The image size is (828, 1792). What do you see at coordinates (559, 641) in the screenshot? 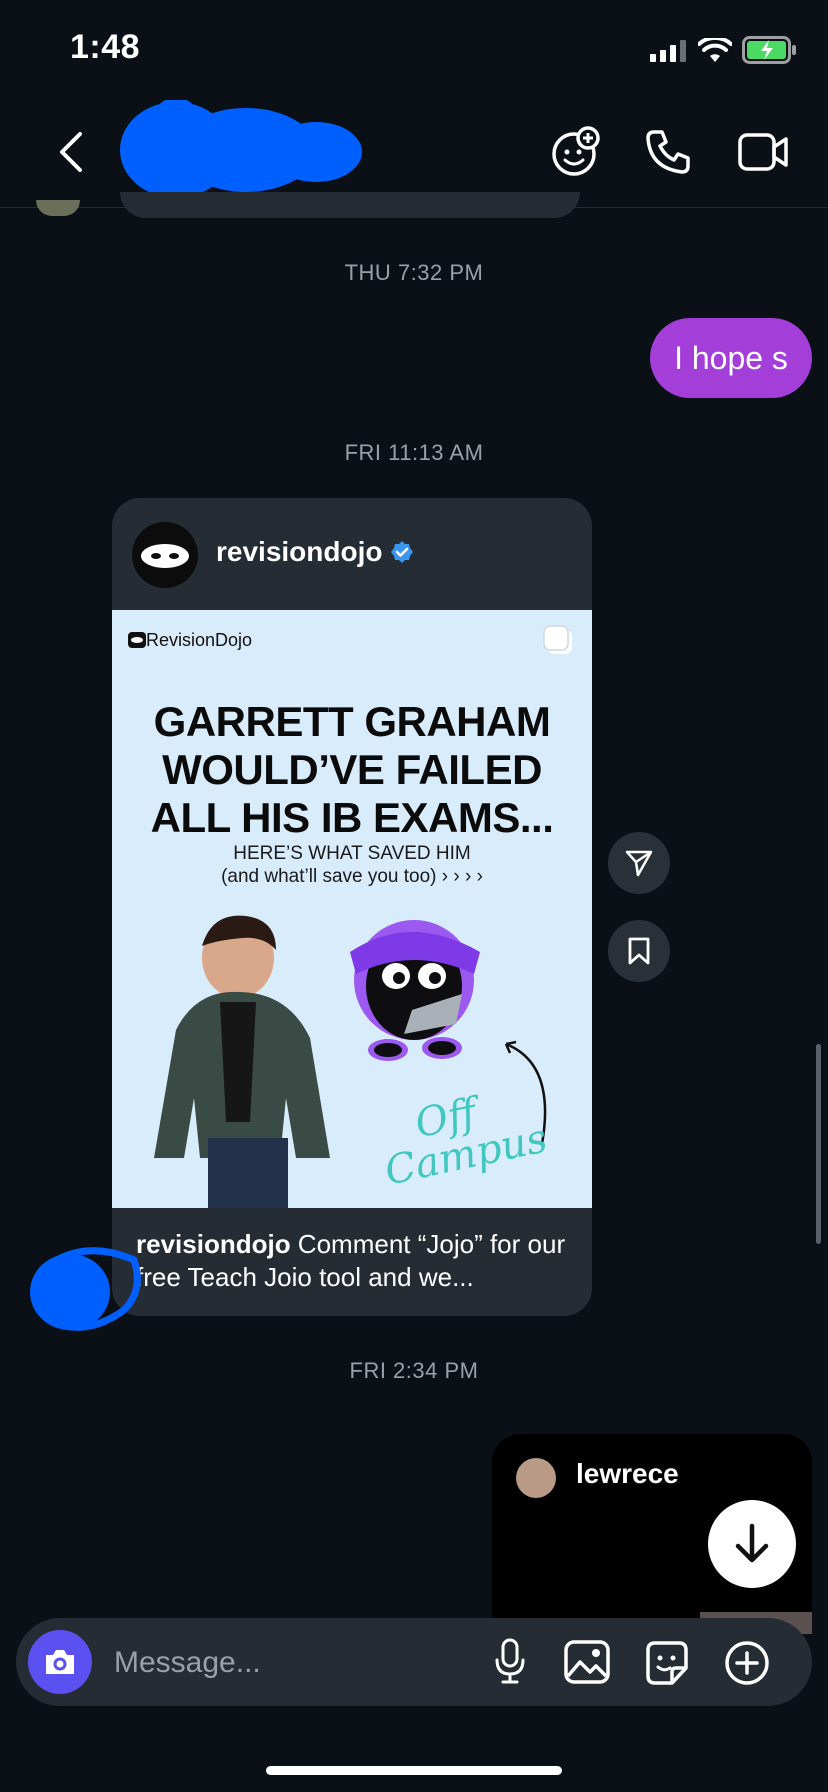
I see `carousel-indicator-icon` at bounding box center [559, 641].